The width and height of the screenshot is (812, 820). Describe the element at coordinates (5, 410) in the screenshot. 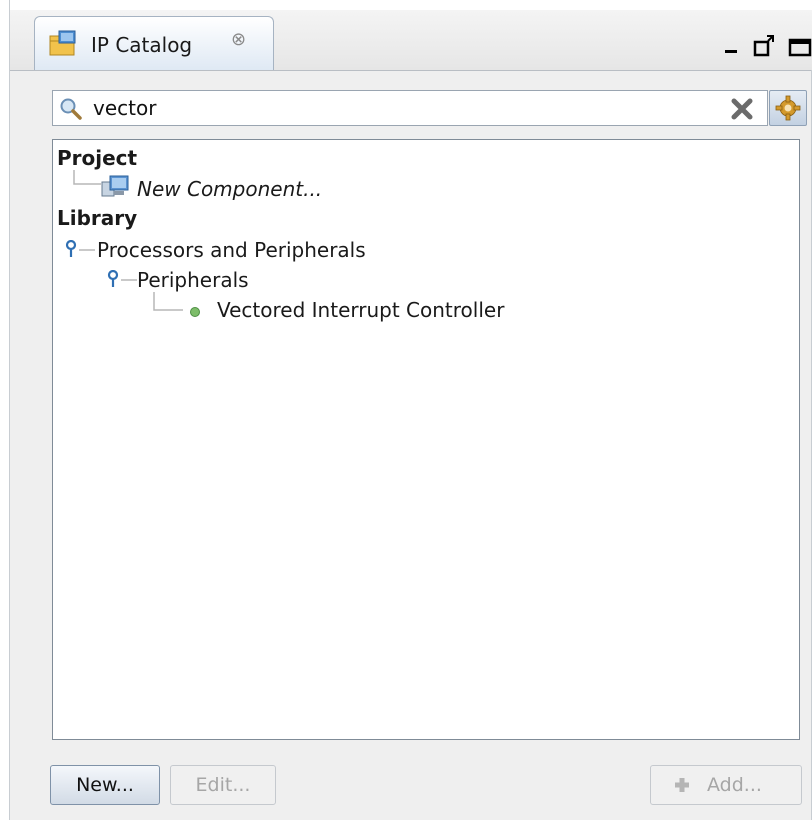

I see `left-frame-edge` at that location.